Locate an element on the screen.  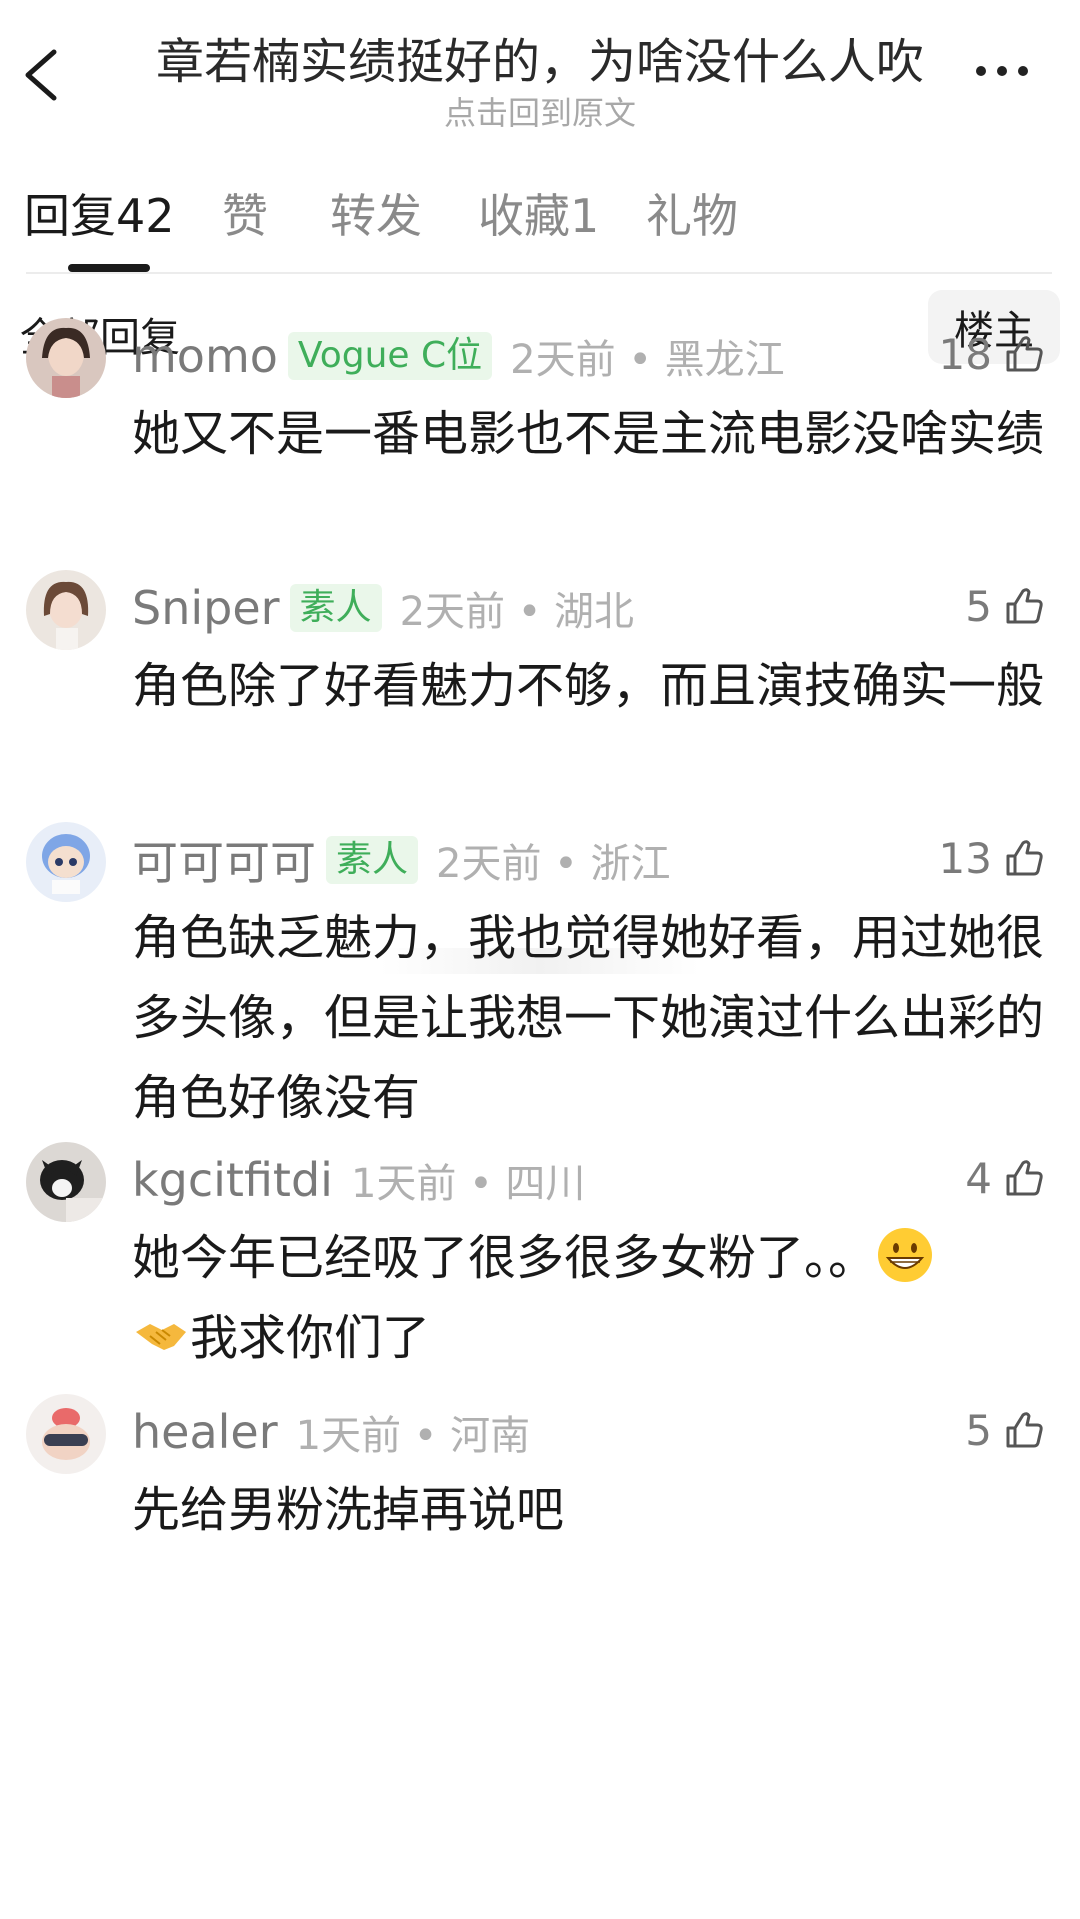
time-location: 2天前 • 黑龙江 is located at coordinates (647, 360).